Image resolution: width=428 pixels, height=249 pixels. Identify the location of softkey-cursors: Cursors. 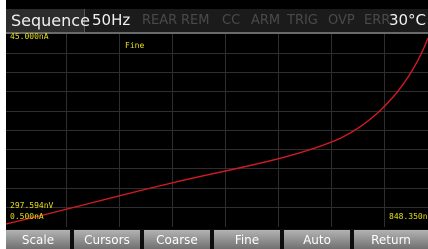
(107, 239).